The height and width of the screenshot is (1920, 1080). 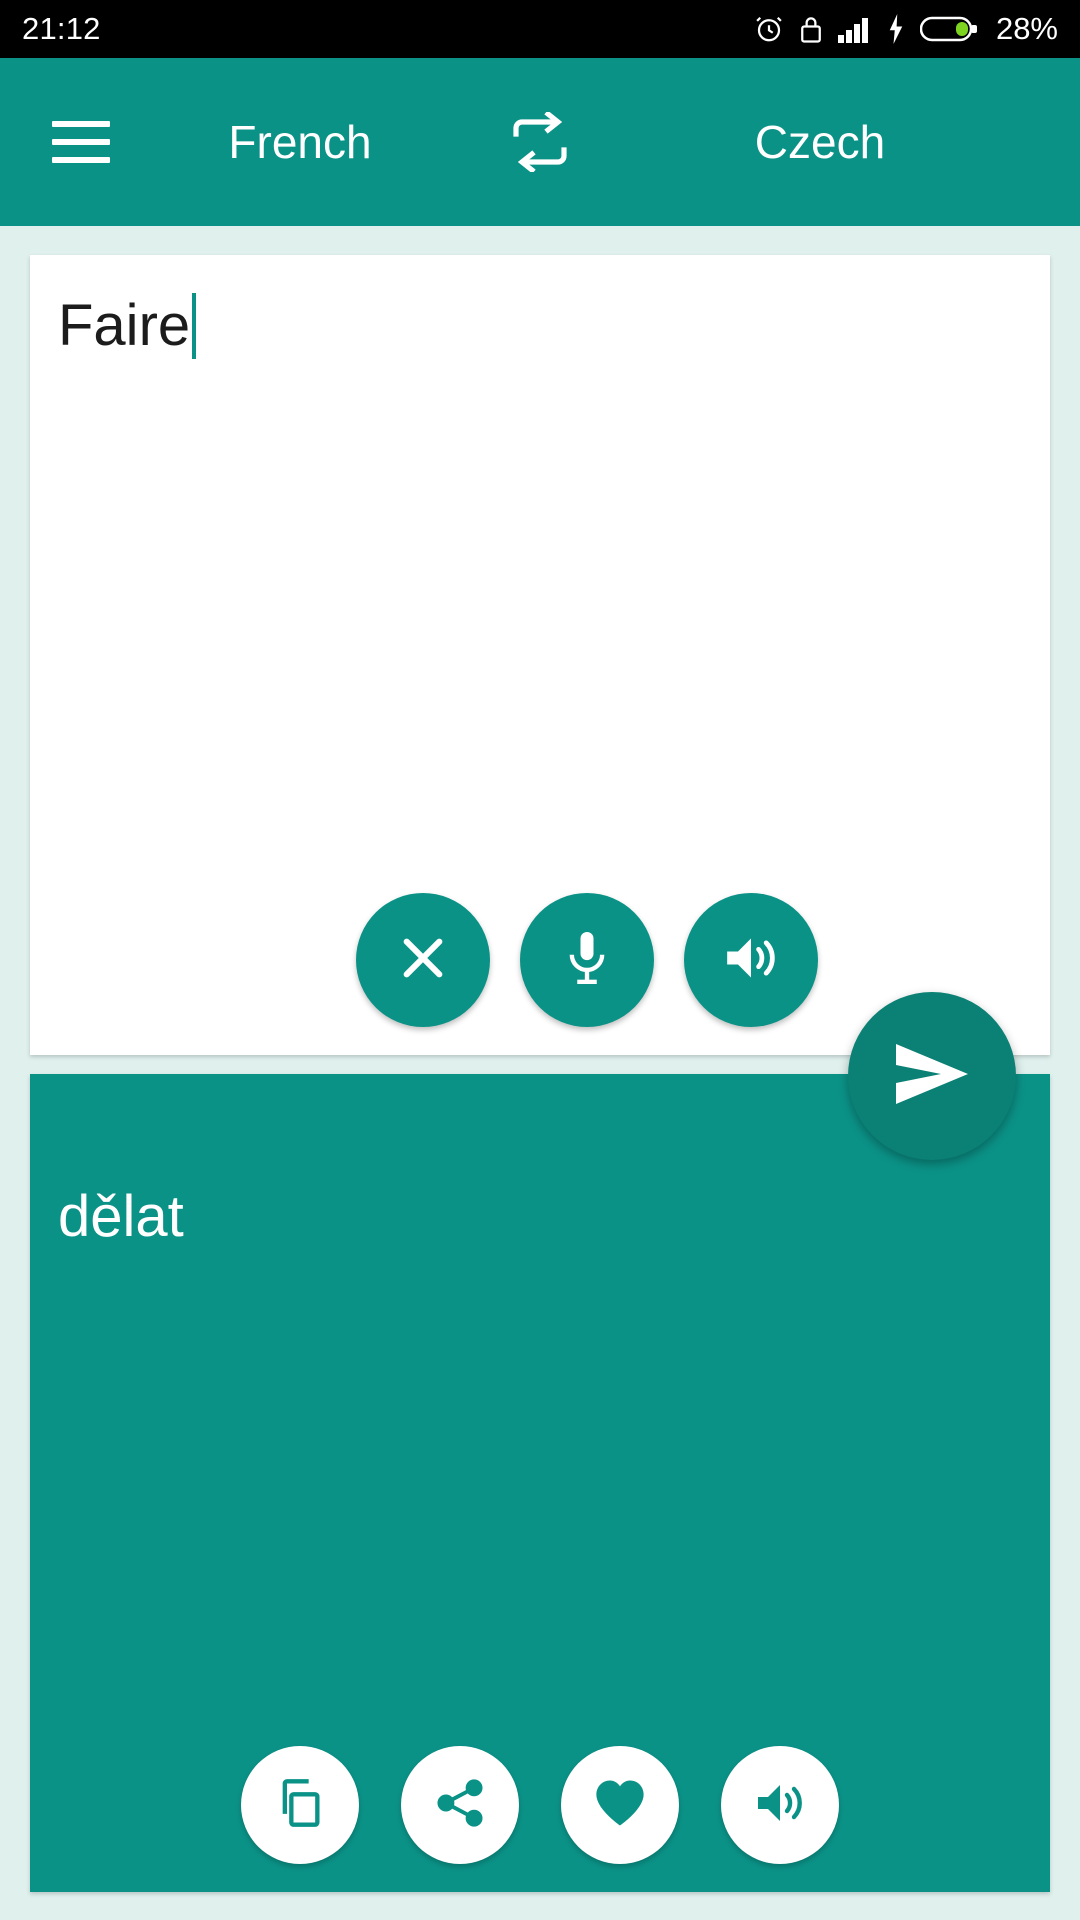 What do you see at coordinates (540, 1805) in the screenshot?
I see `target-action-bar` at bounding box center [540, 1805].